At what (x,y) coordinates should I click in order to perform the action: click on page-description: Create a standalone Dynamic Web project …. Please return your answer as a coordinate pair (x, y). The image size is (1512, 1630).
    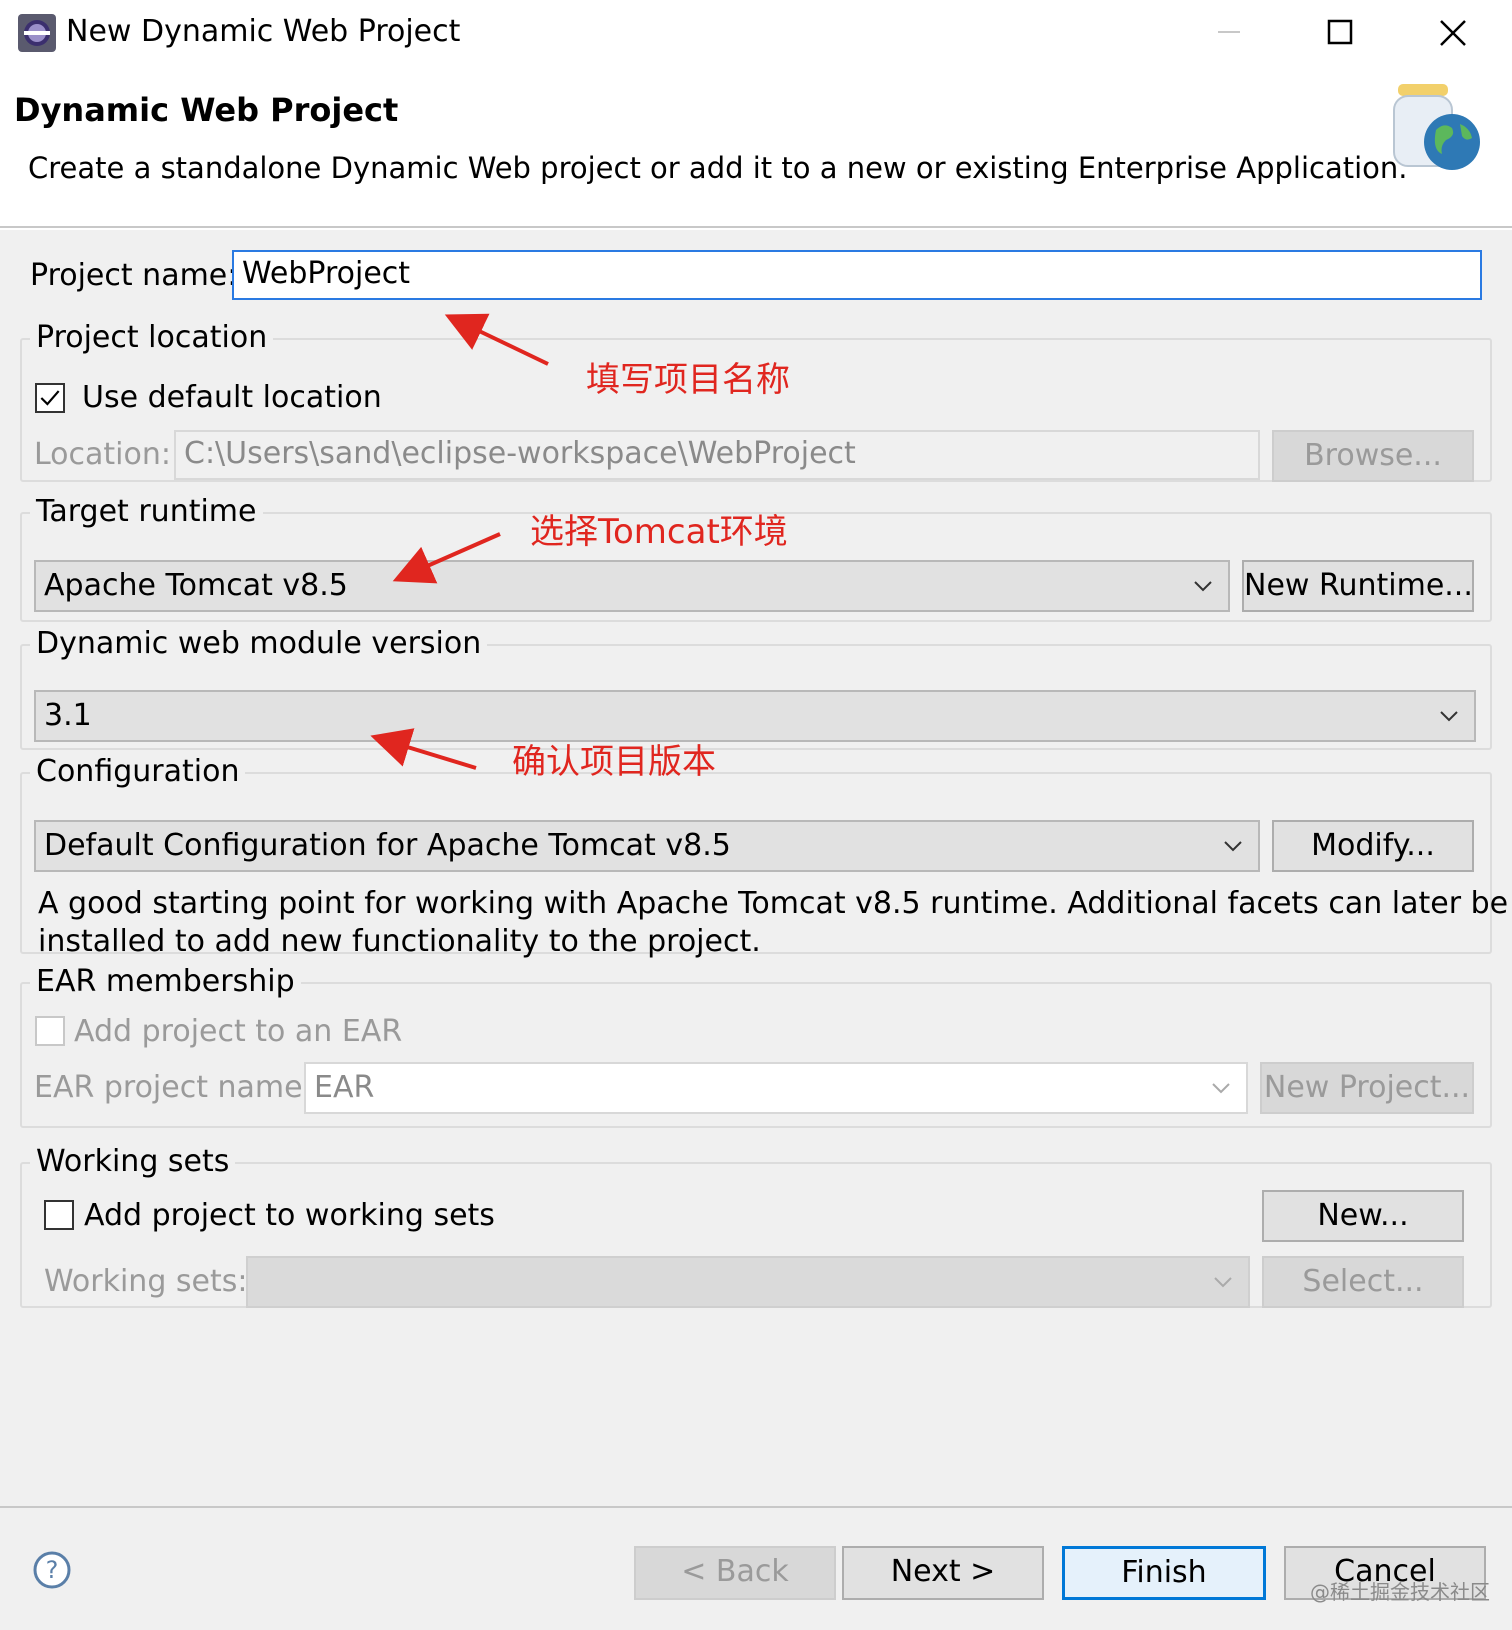
    Looking at the image, I should click on (718, 168).